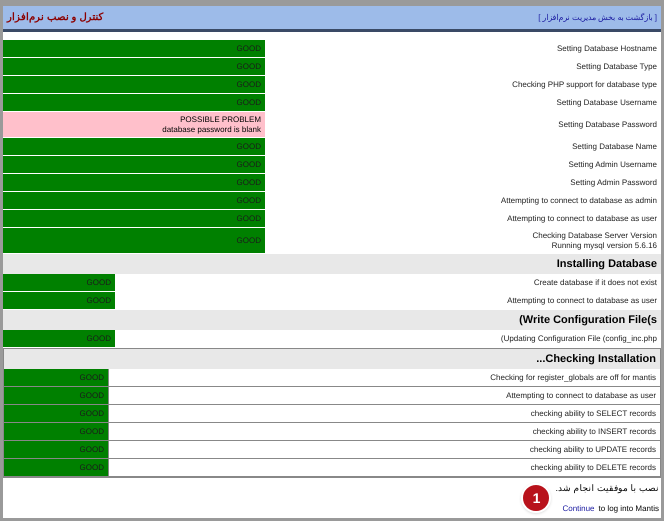  Describe the element at coordinates (593, 468) in the screenshot. I see `check-label: checking ability to DELETE records` at that location.